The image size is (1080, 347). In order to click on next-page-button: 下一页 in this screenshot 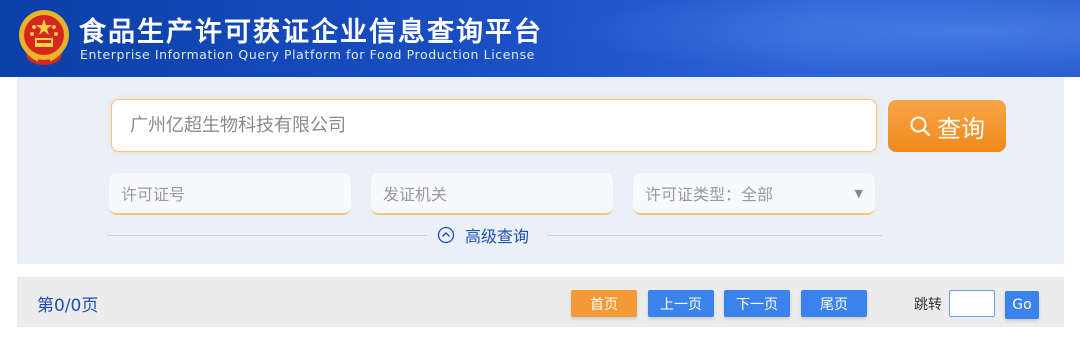, I will do `click(757, 303)`.